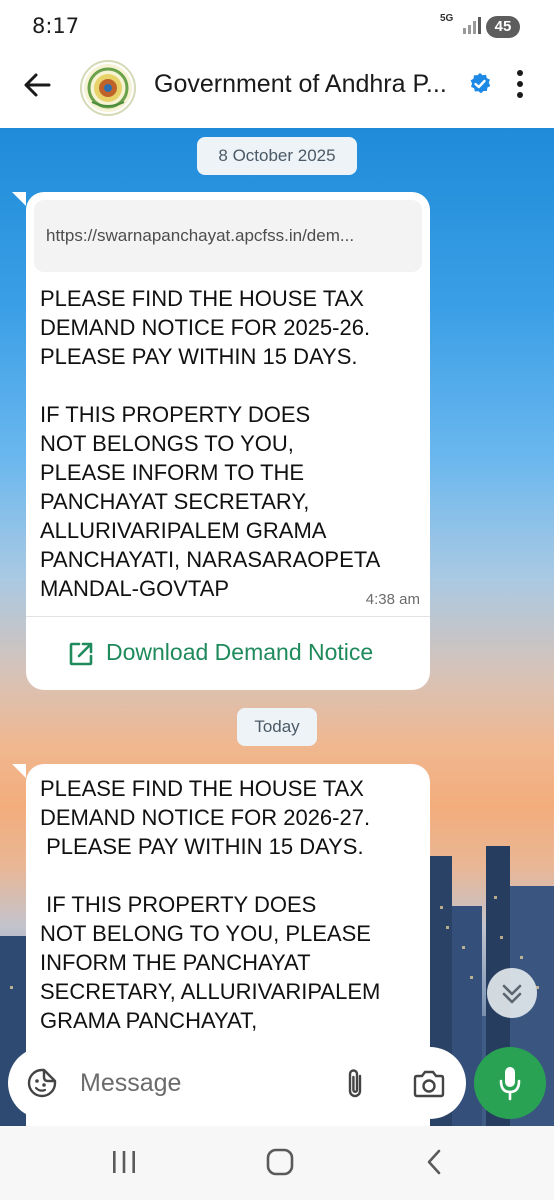 This screenshot has width=554, height=1200. Describe the element at coordinates (277, 727) in the screenshot. I see `date-chip: Today` at that location.